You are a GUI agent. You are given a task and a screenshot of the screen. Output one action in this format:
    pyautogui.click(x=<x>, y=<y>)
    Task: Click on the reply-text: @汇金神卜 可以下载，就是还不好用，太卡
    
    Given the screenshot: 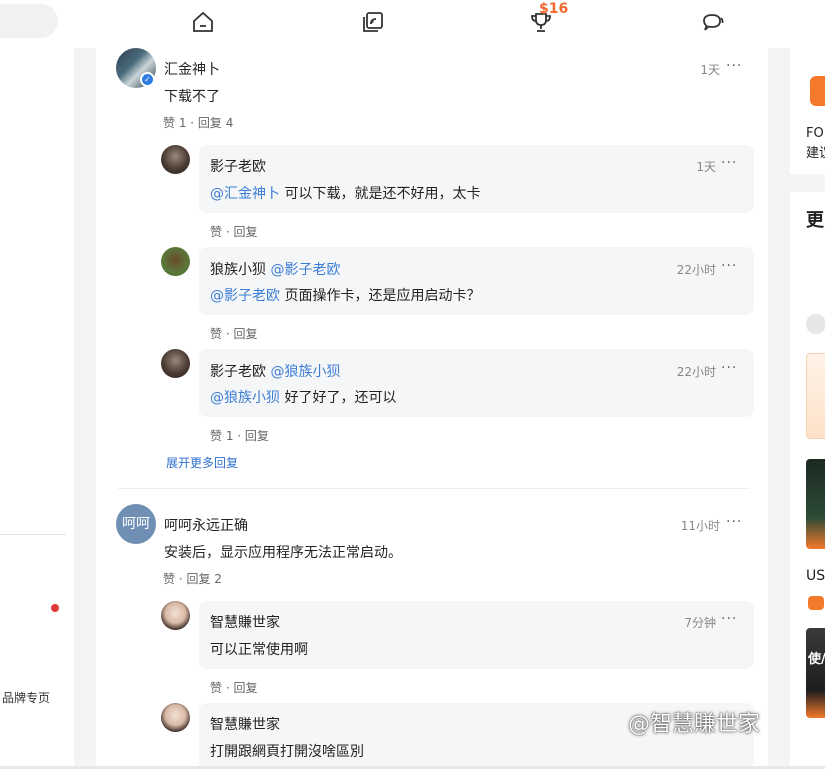 What is the action you would take?
    pyautogui.click(x=345, y=194)
    